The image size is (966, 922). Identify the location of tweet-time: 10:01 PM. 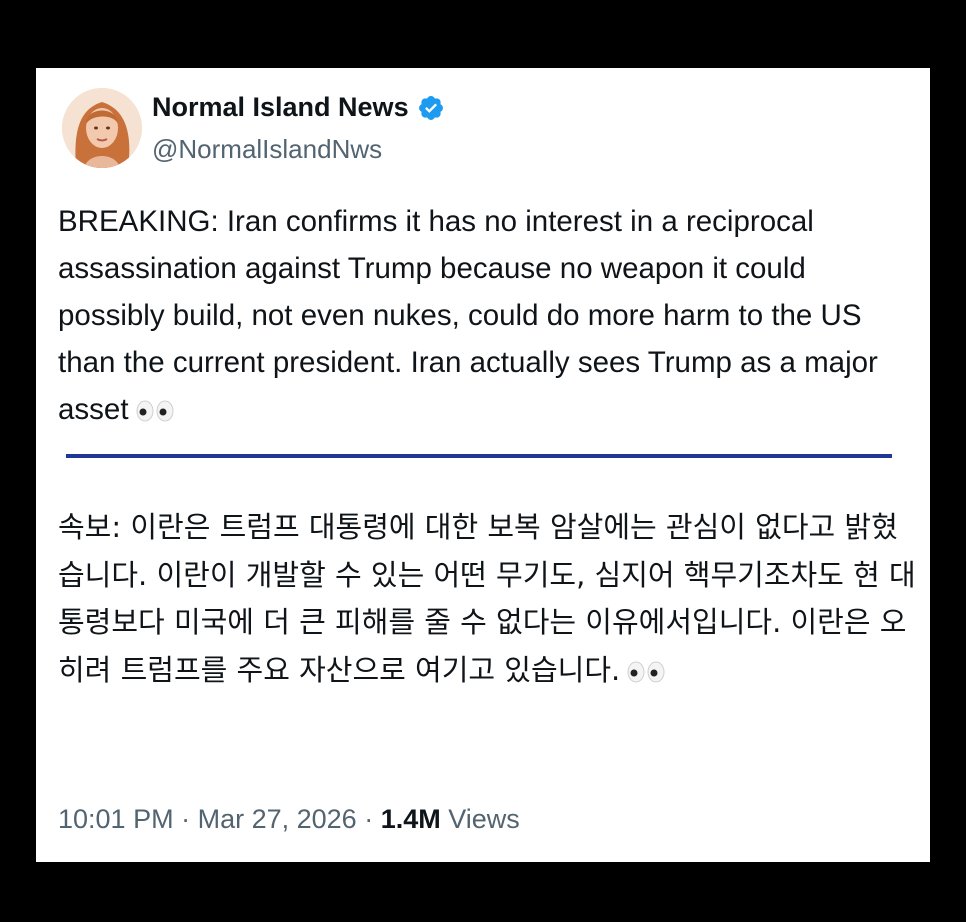
(116, 819).